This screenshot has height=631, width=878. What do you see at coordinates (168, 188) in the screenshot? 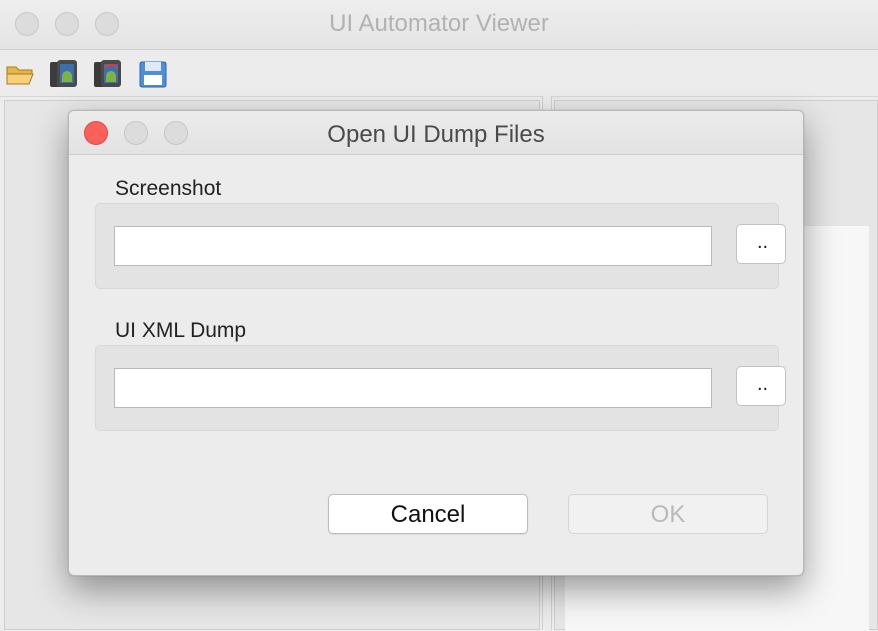
I see `screenshot-label: Screenshot` at bounding box center [168, 188].